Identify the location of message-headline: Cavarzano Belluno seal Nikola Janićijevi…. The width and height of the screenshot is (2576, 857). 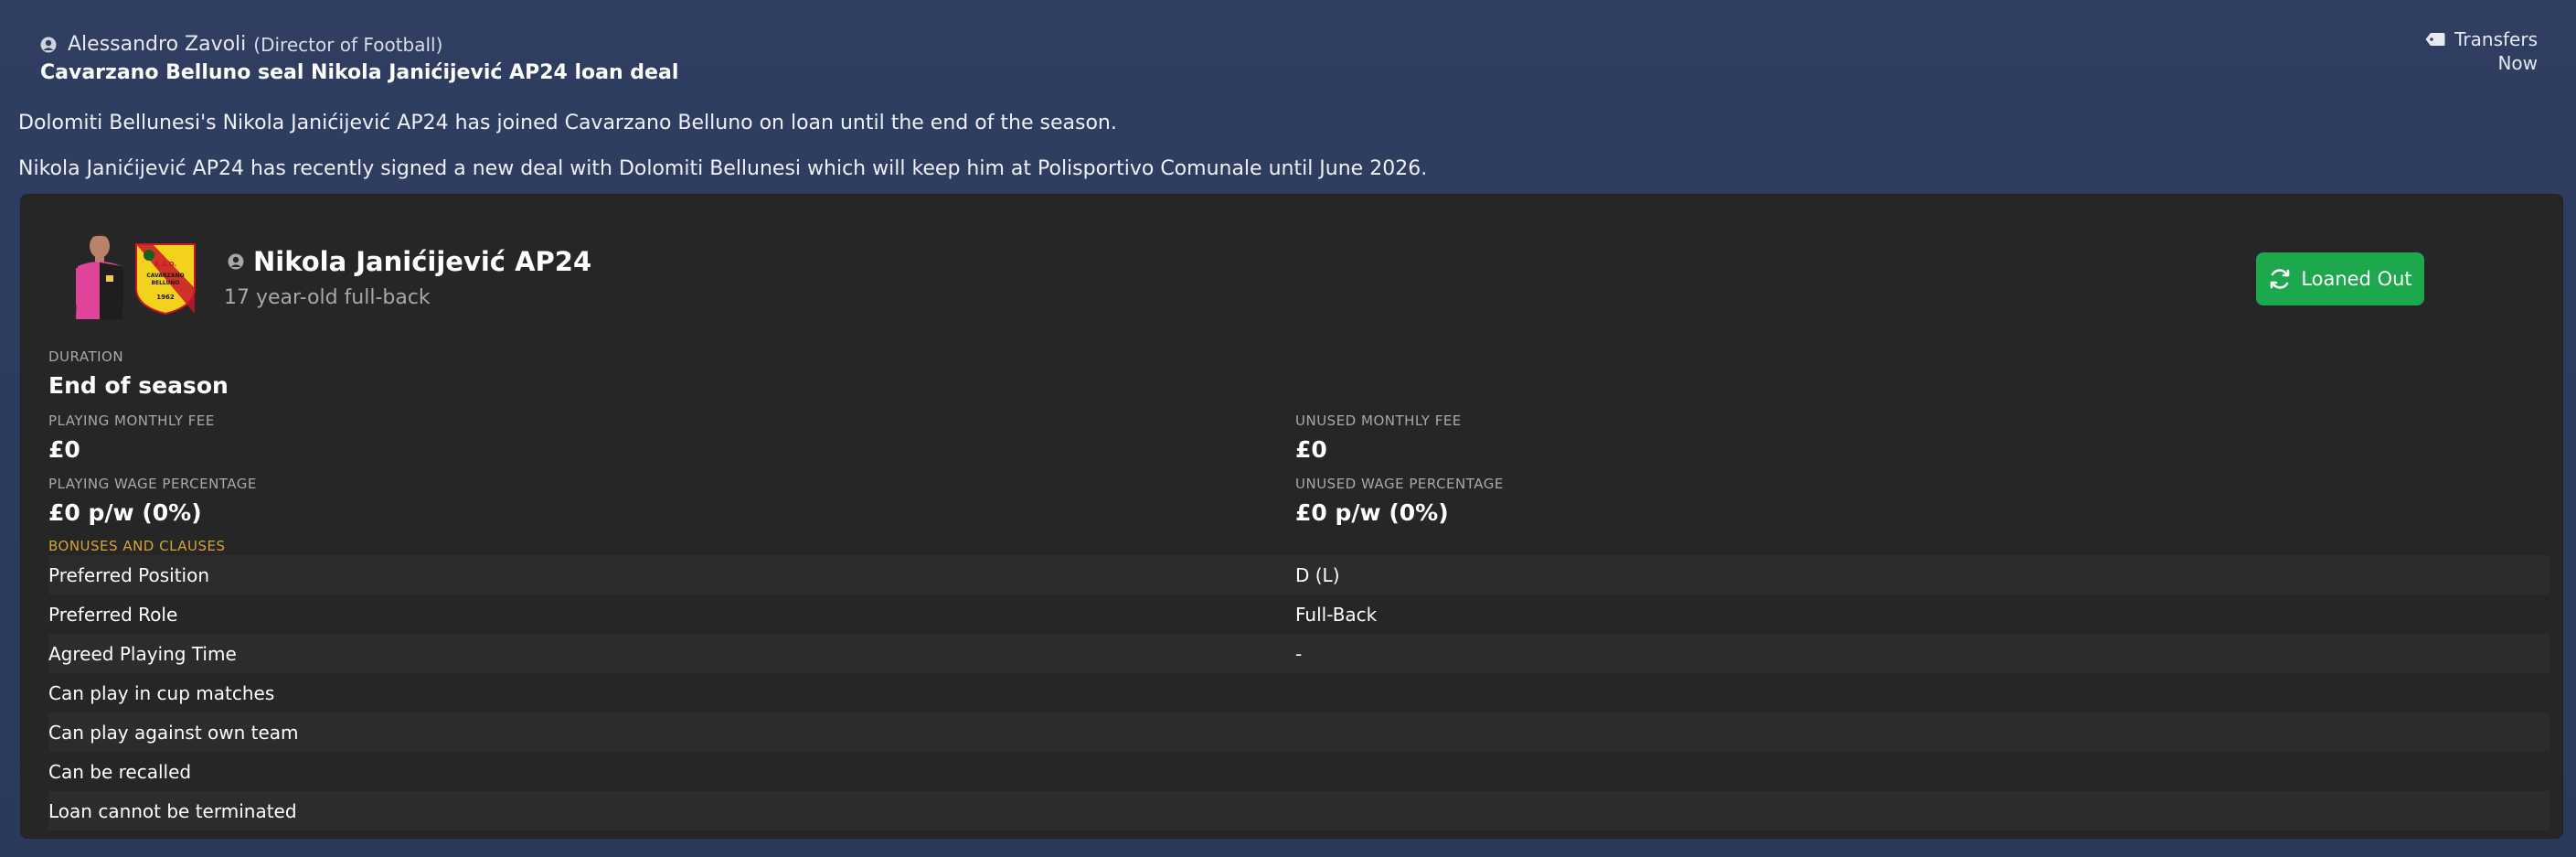
(359, 72).